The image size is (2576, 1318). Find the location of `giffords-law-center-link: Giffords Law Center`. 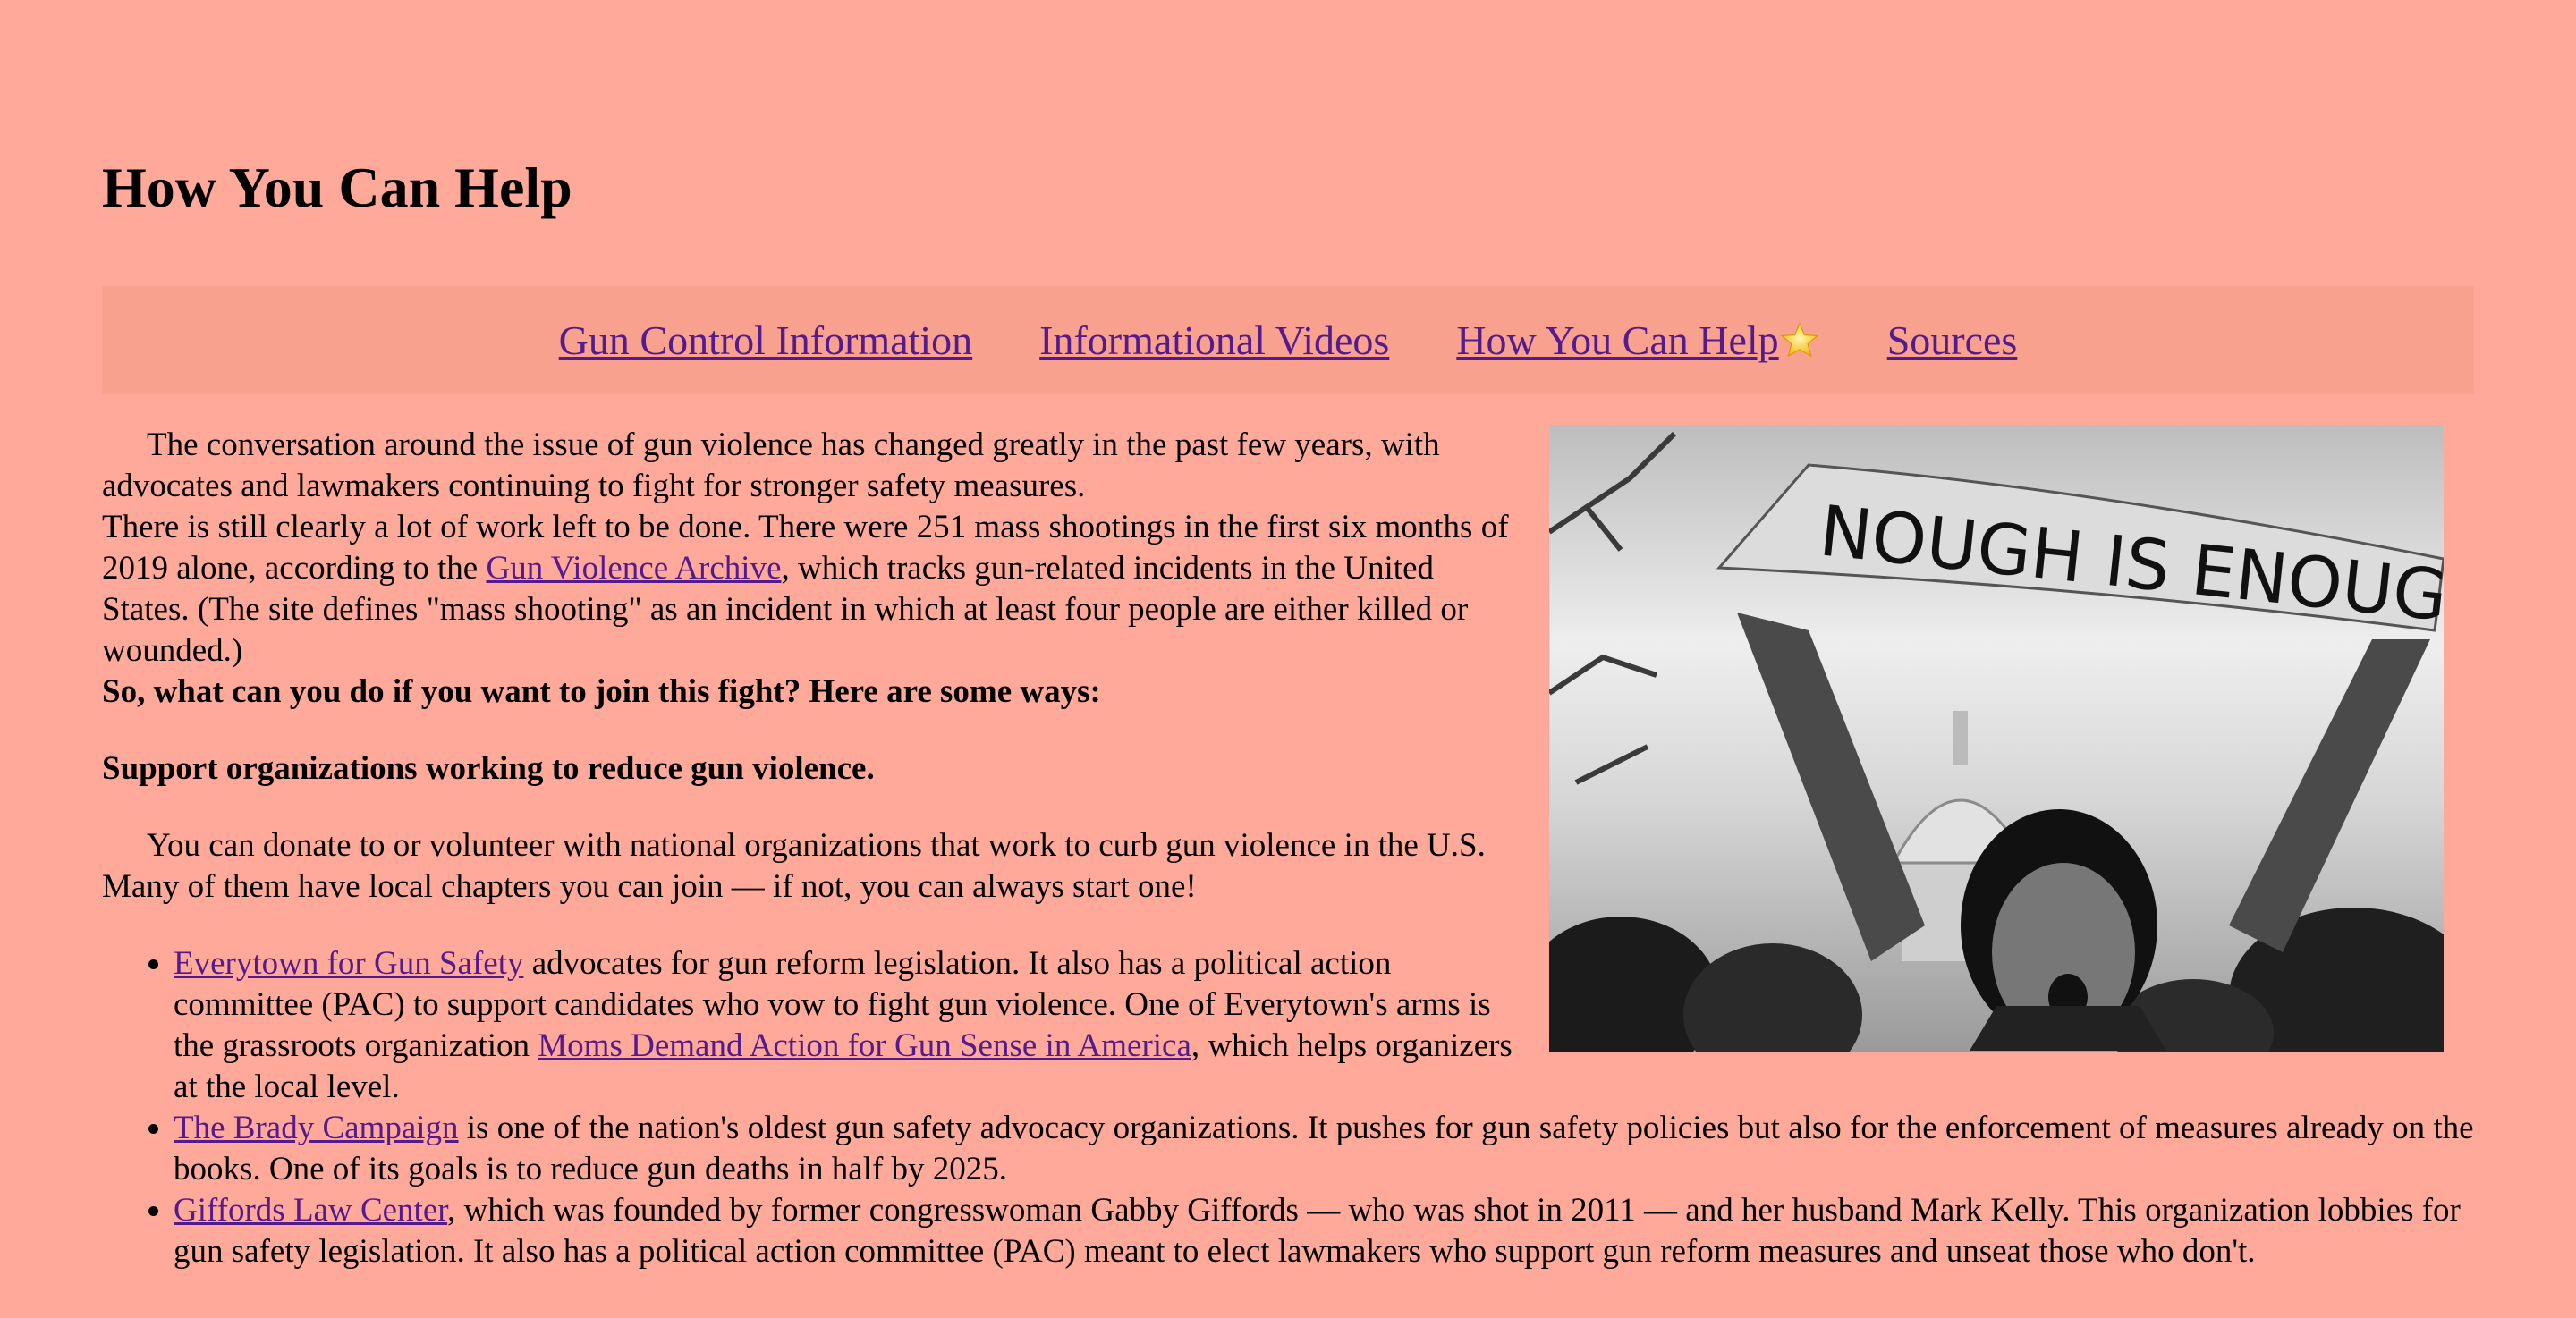

giffords-law-center-link: Giffords Law Center is located at coordinates (310, 1210).